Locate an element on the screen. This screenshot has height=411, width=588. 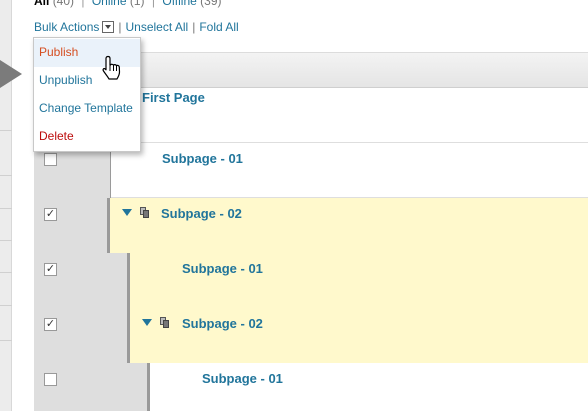
tree-row: Subpage - 01 is located at coordinates (311, 387).